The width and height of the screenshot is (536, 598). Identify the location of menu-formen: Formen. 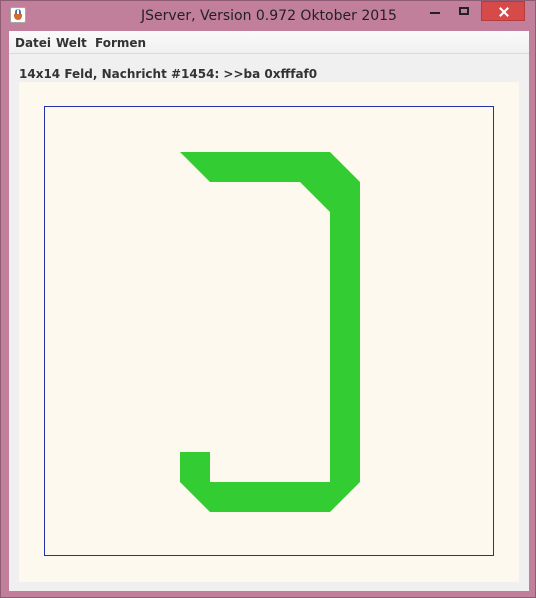
(120, 43).